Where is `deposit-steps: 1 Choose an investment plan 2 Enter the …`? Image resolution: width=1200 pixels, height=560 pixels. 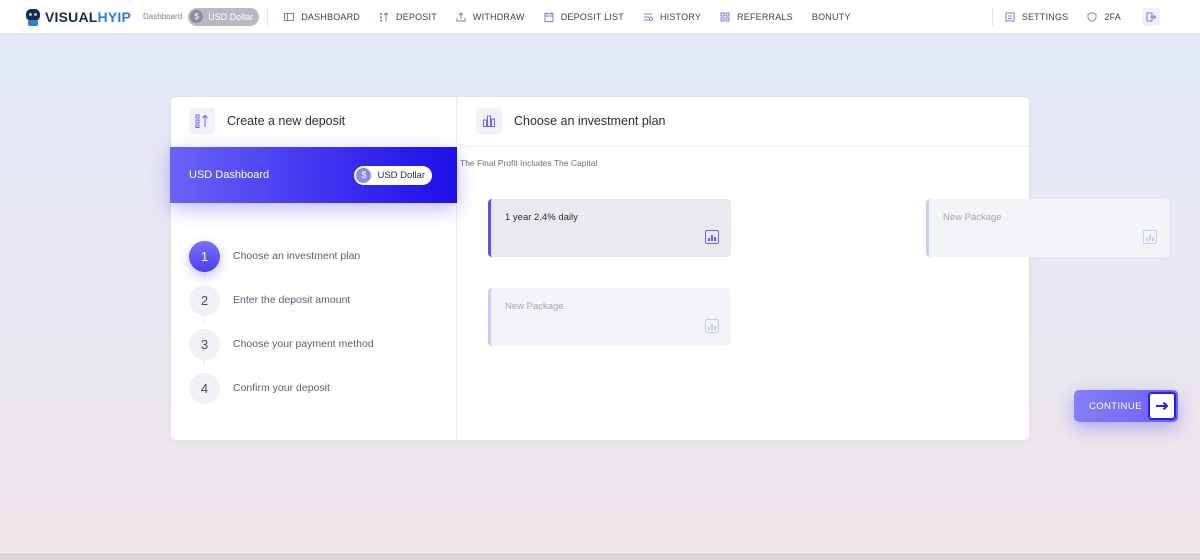 deposit-steps: 1 Choose an investment plan 2 Enter the … is located at coordinates (281, 322).